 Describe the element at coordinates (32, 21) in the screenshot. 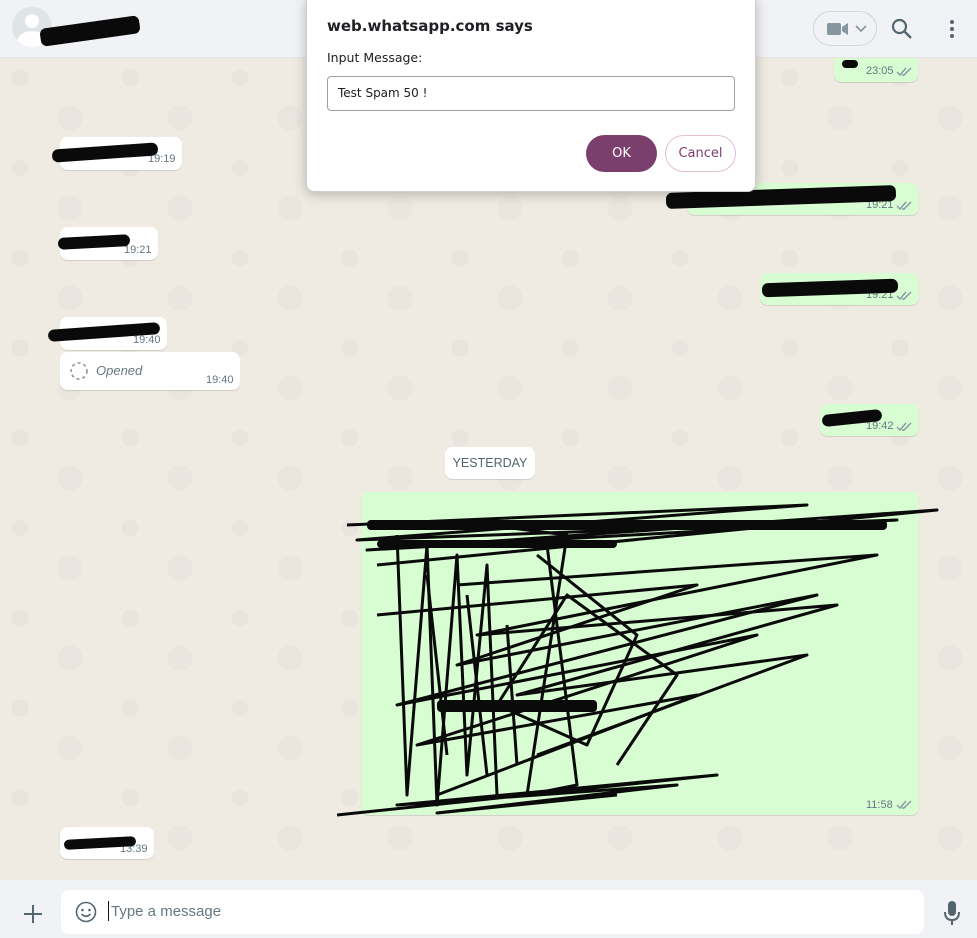

I see `avatar-head` at that location.